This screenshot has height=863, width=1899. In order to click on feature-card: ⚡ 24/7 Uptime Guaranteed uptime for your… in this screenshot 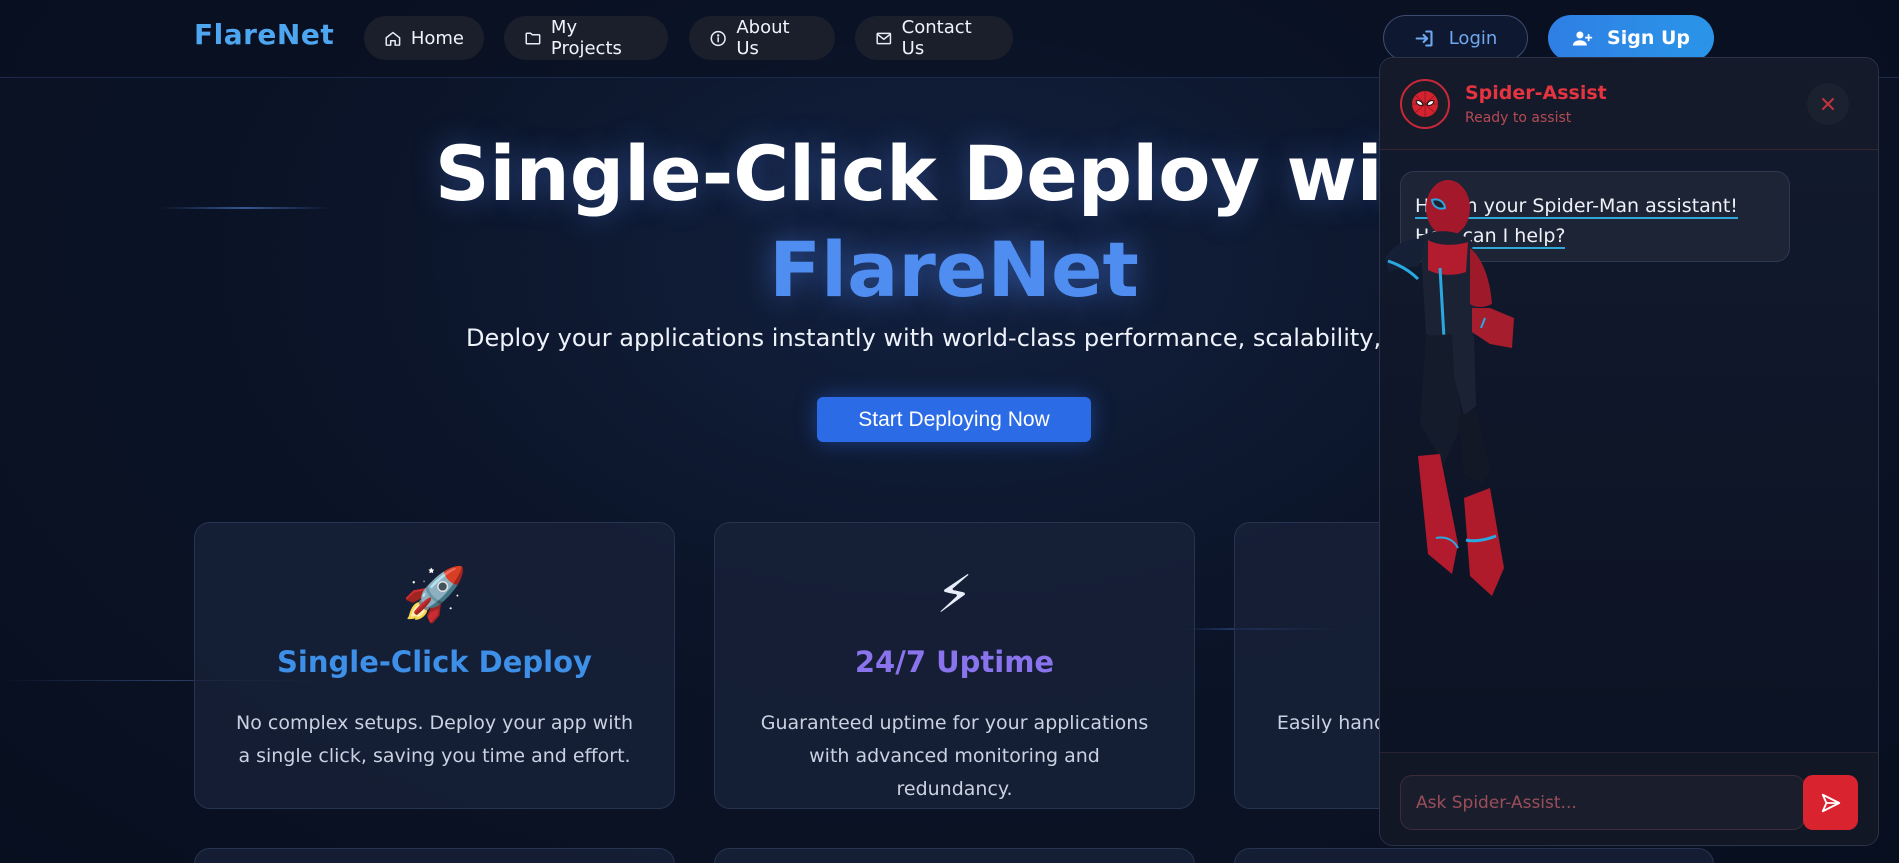, I will do `click(954, 665)`.